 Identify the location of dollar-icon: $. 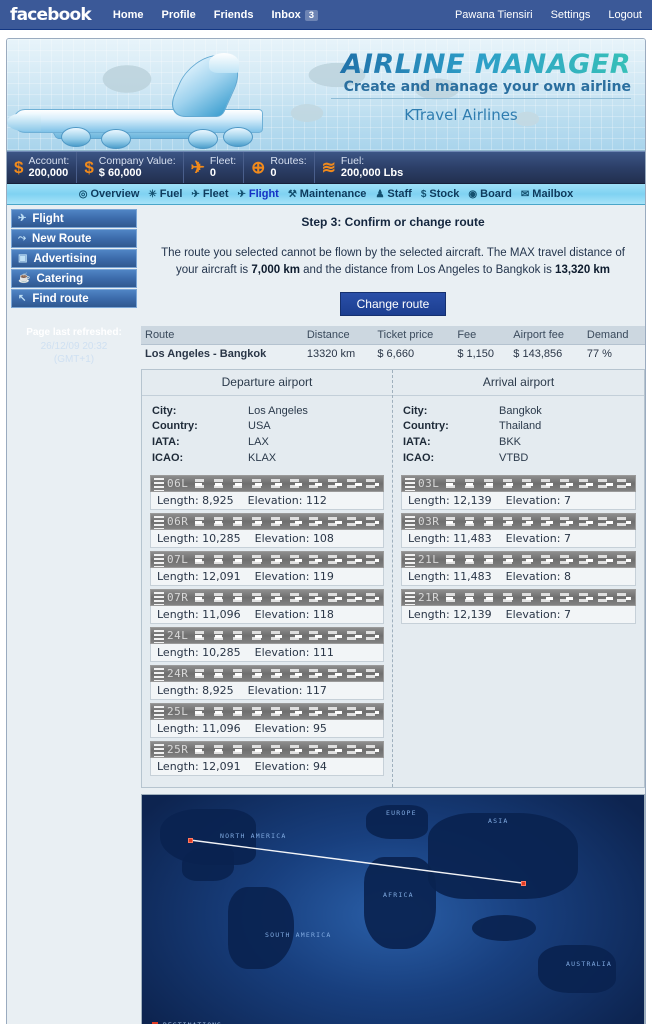
(19, 167).